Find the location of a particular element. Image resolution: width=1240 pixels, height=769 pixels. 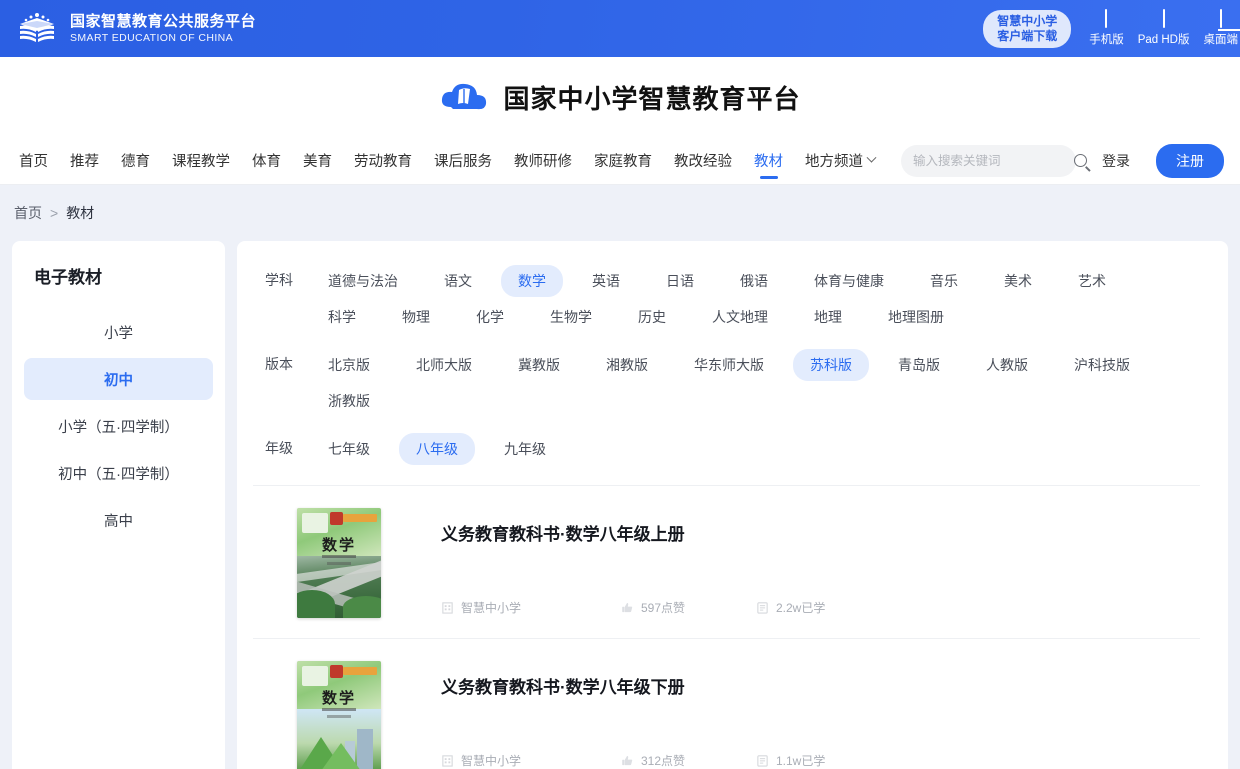

subject-option-pe-health: 体育与健康 is located at coordinates (849, 281).